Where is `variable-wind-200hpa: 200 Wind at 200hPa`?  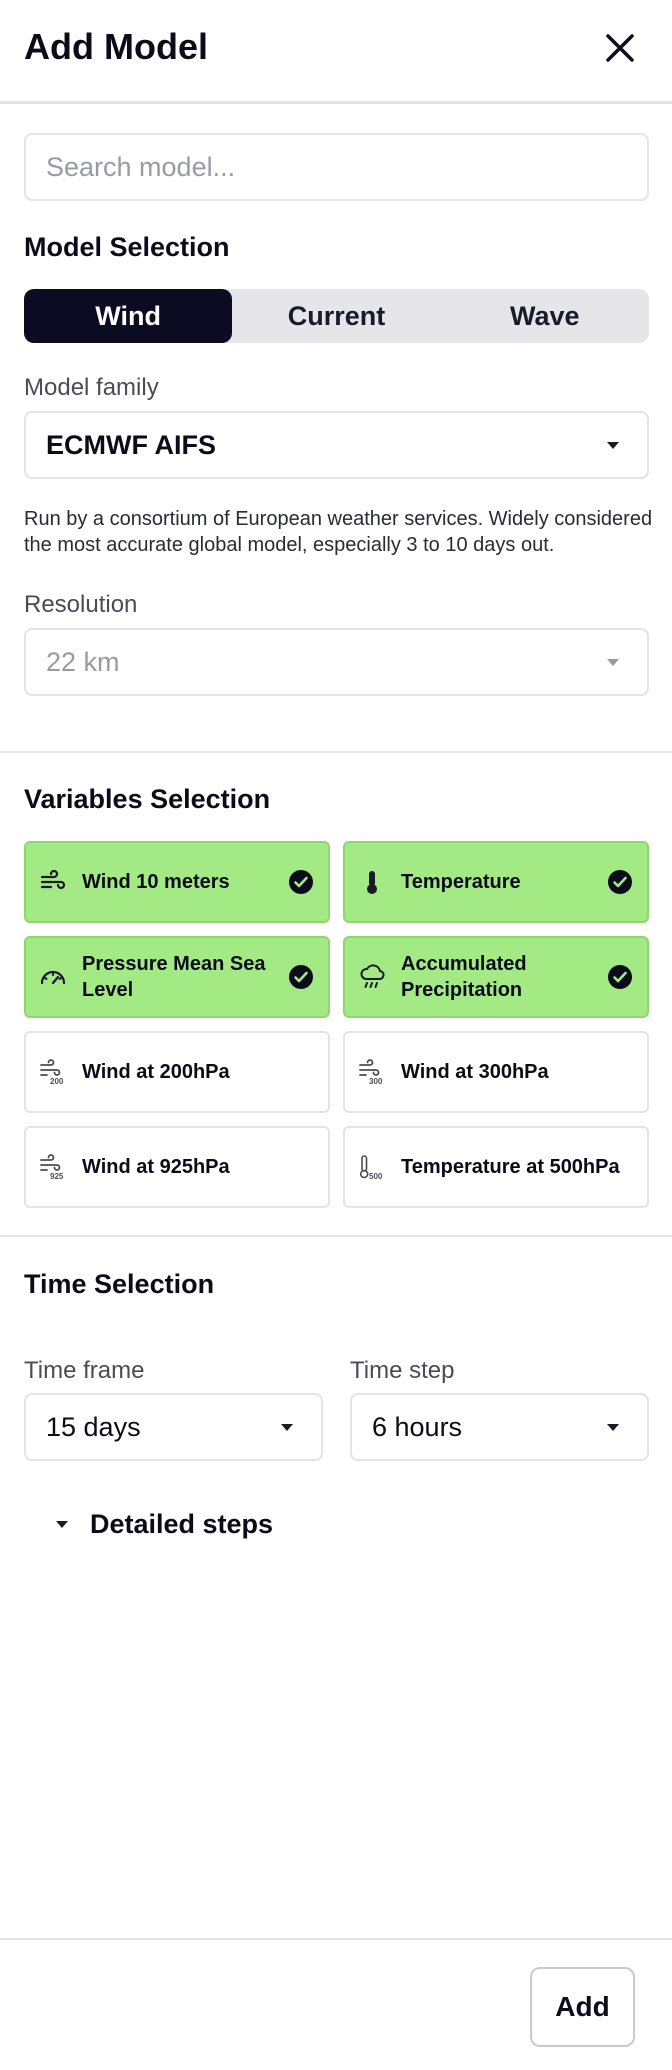 variable-wind-200hpa: 200 Wind at 200hPa is located at coordinates (177, 1072).